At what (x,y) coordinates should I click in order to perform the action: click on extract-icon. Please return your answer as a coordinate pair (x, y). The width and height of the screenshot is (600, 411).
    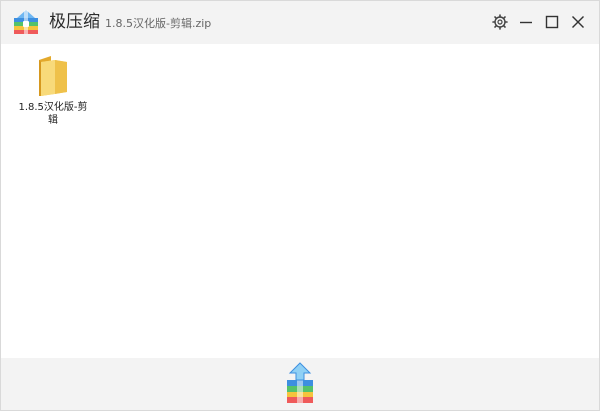
    Looking at the image, I should click on (300, 382).